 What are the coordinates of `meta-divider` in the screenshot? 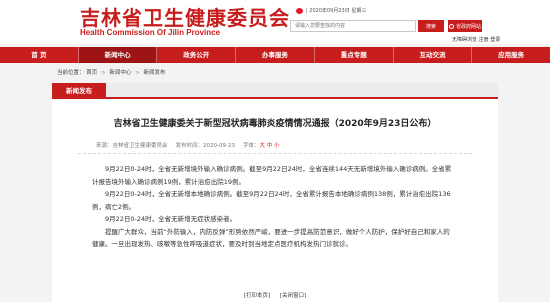 It's located at (275, 153).